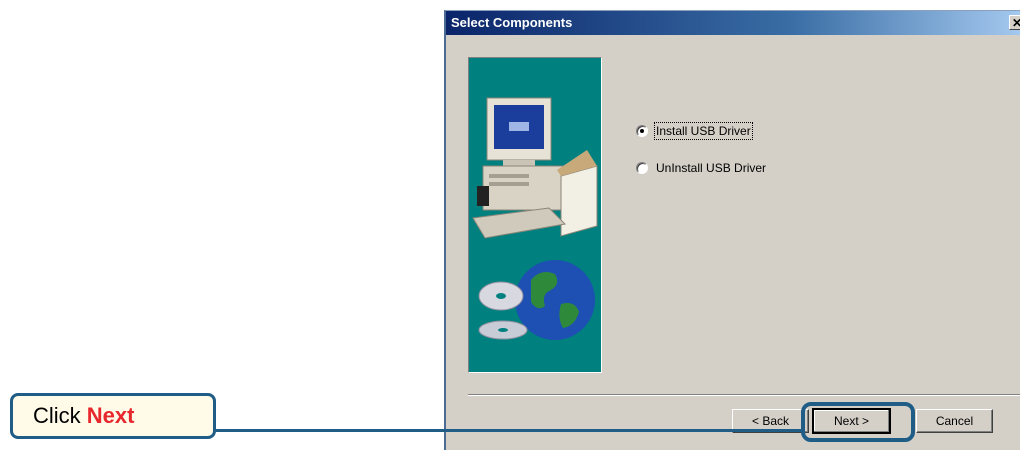  Describe the element at coordinates (60, 415) in the screenshot. I see `callout-prefix: Click` at that location.